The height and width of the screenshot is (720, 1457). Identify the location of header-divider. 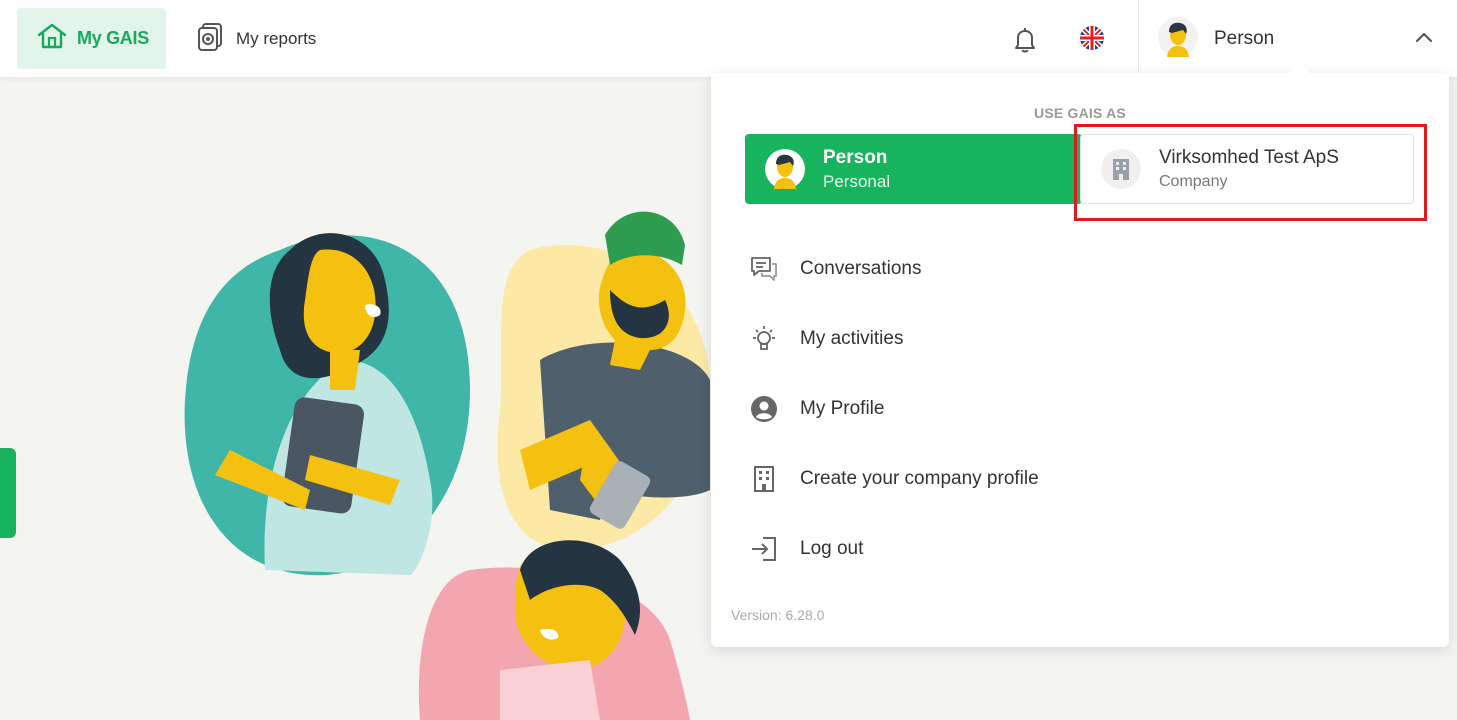
(1138, 39).